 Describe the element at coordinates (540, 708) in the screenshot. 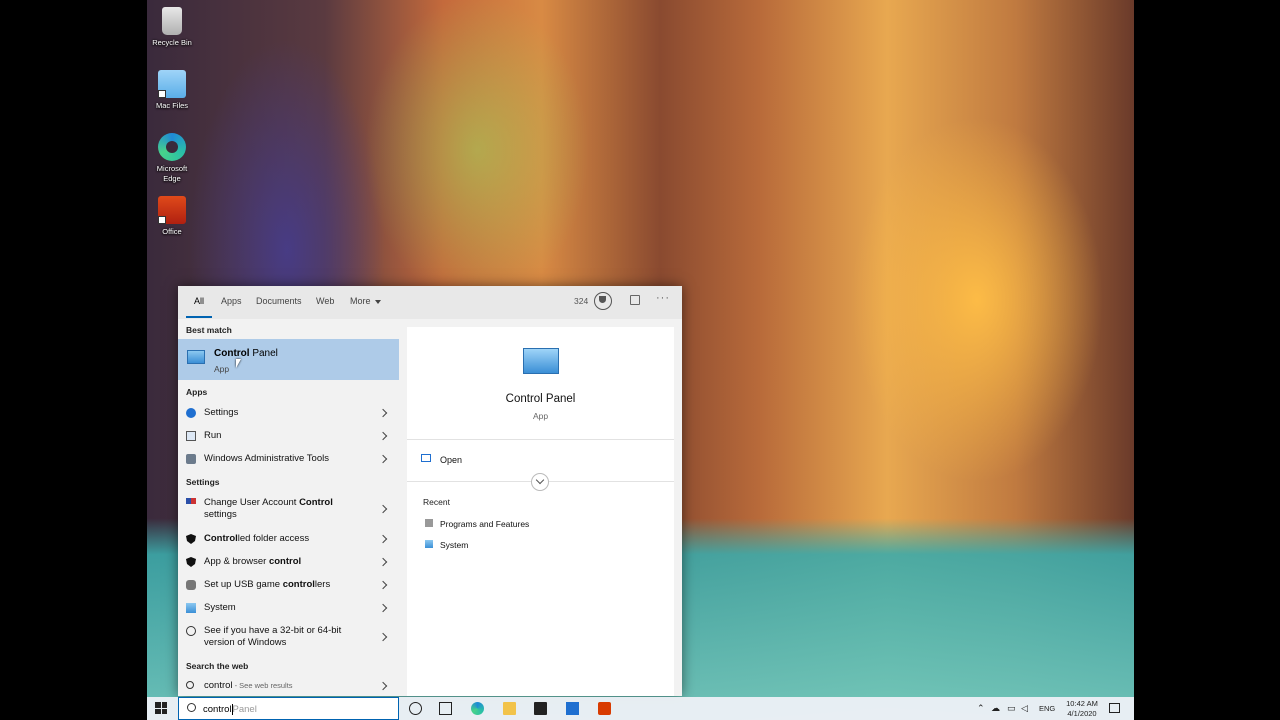

I see `store-icon` at that location.